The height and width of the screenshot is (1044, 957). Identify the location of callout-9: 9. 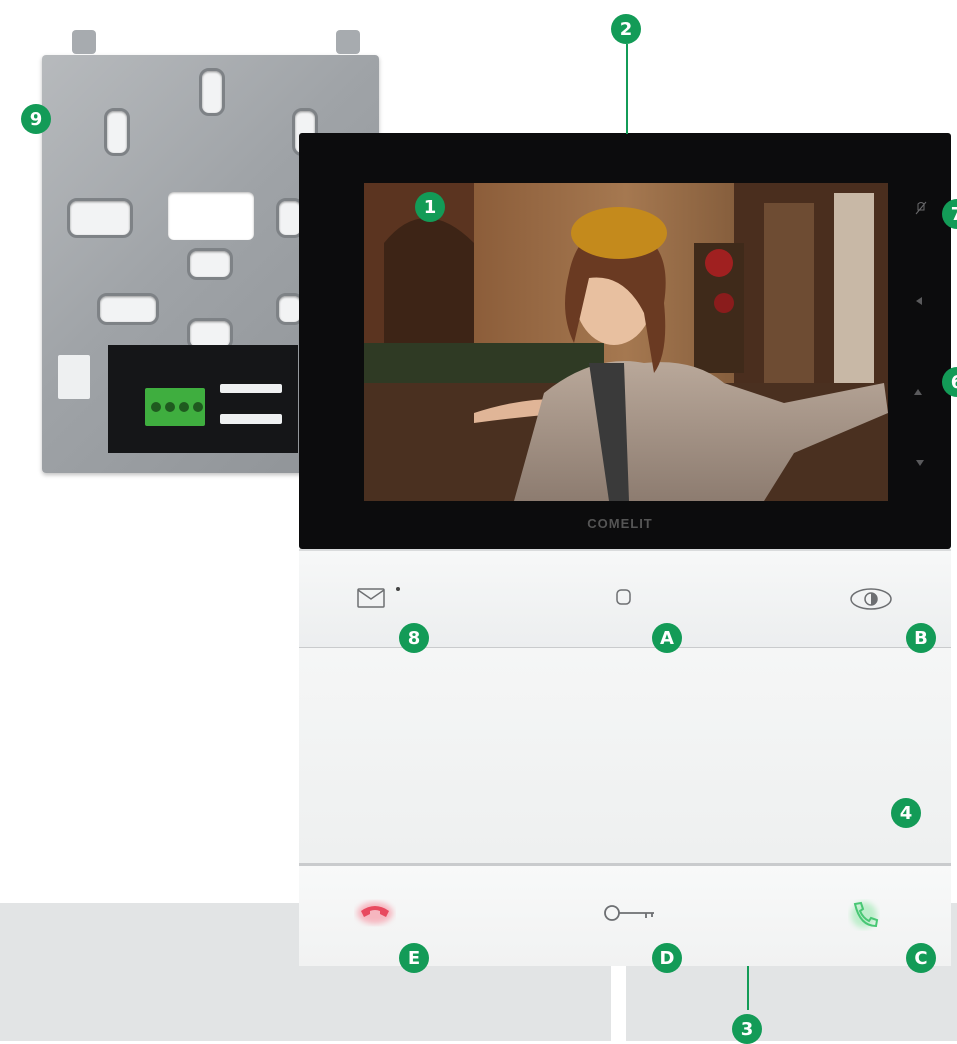
(36, 119).